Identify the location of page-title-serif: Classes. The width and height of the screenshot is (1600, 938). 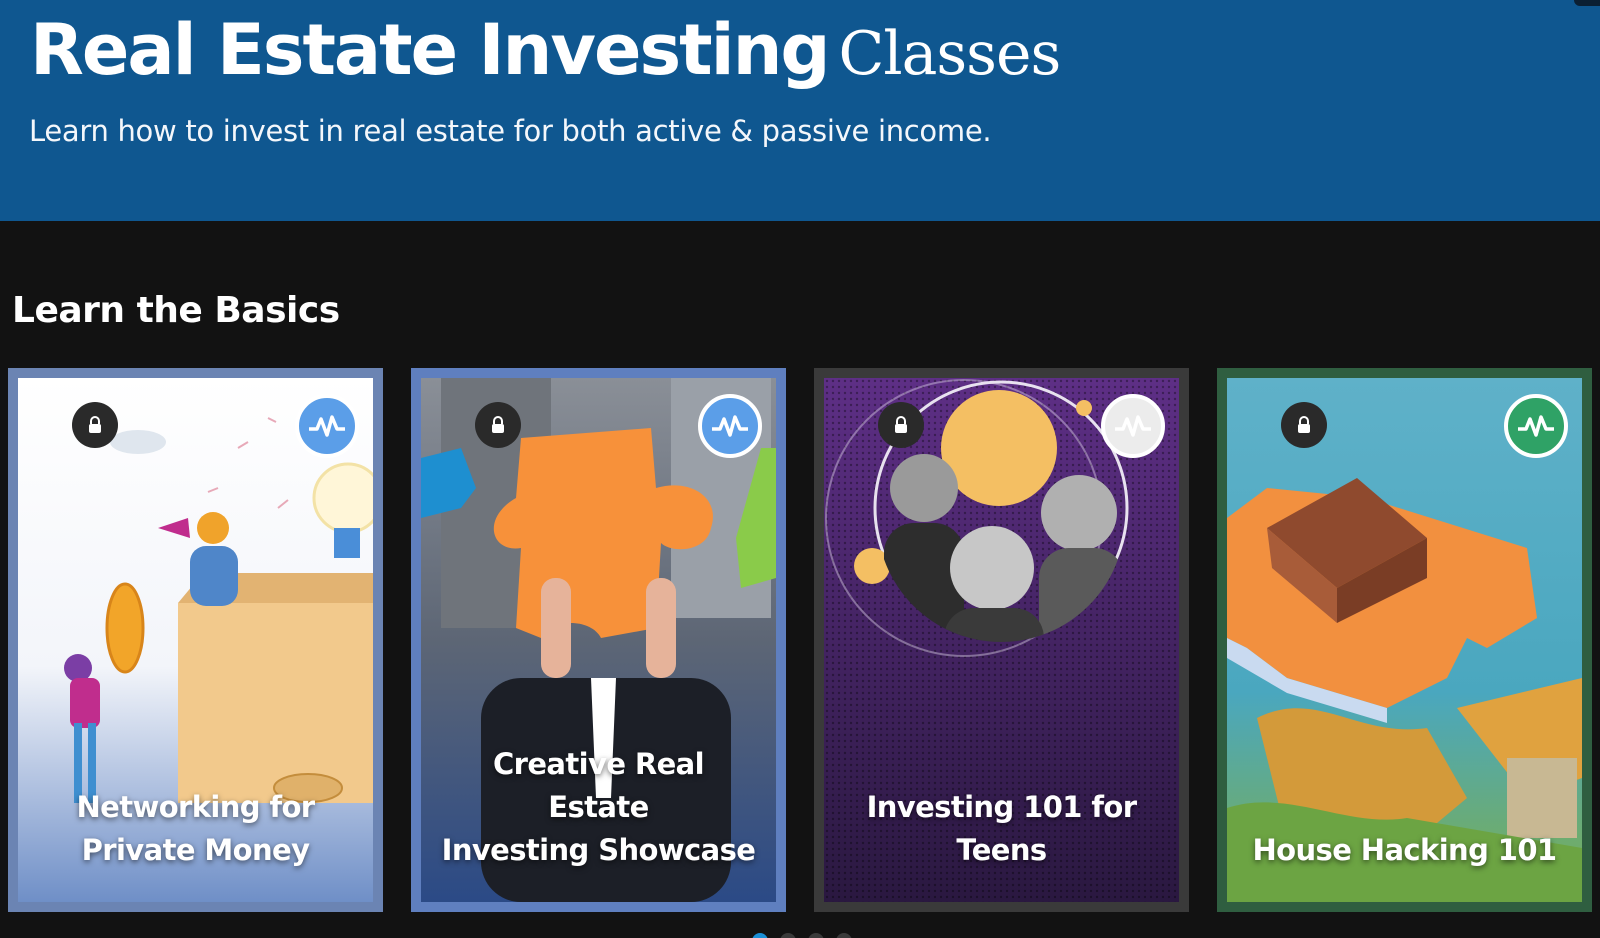
(950, 54).